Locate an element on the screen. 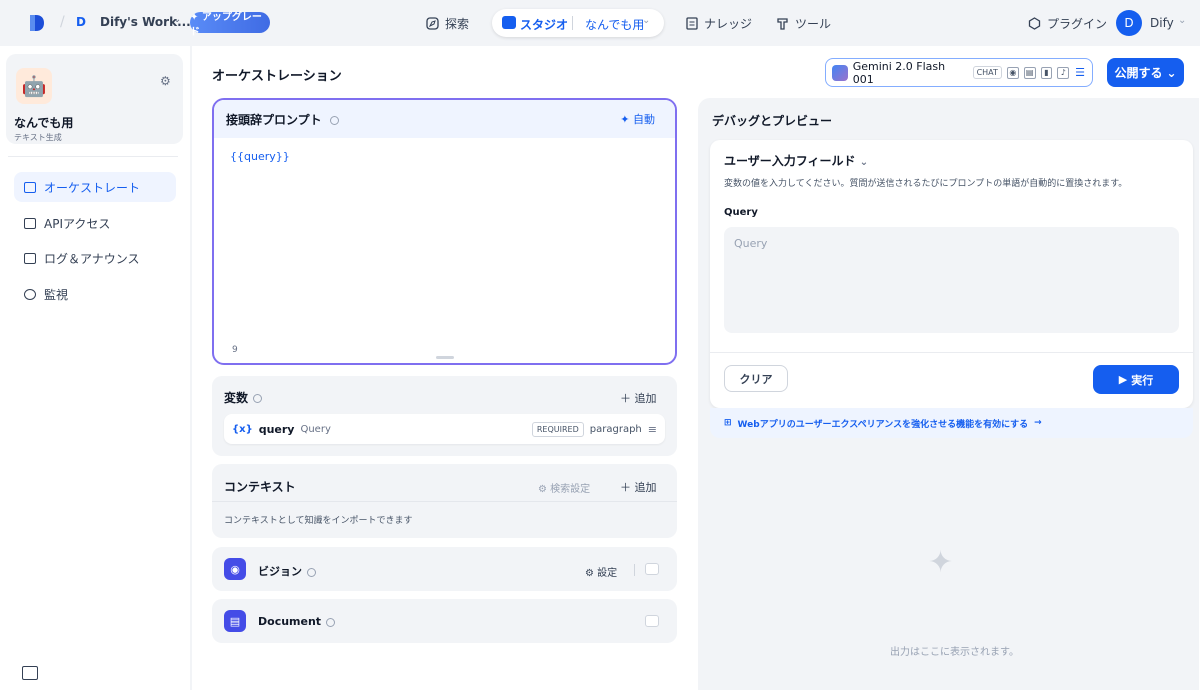 The image size is (1200, 690). robot-icon is located at coordinates (509, 22).